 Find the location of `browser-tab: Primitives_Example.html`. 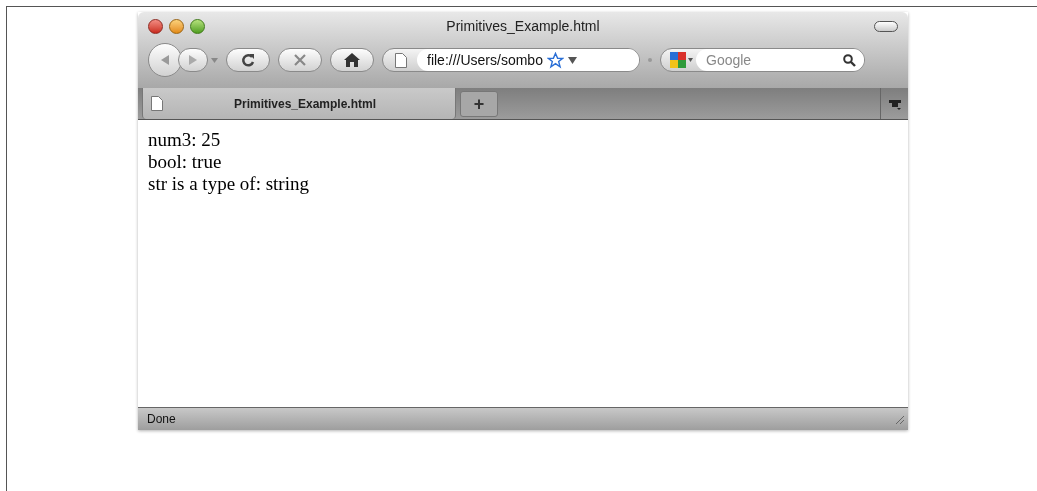

browser-tab: Primitives_Example.html is located at coordinates (299, 103).